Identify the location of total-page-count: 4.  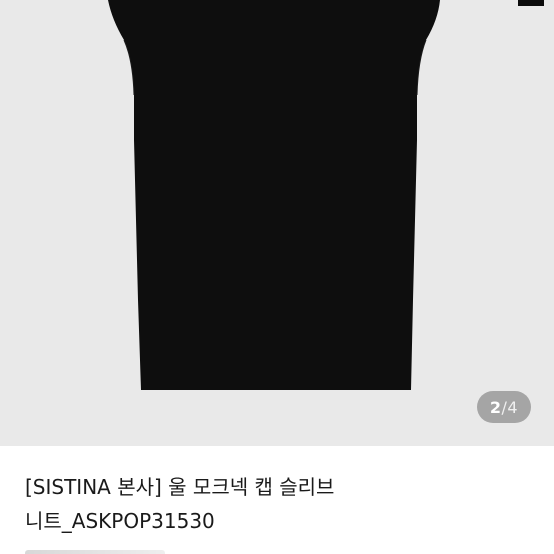
(513, 407).